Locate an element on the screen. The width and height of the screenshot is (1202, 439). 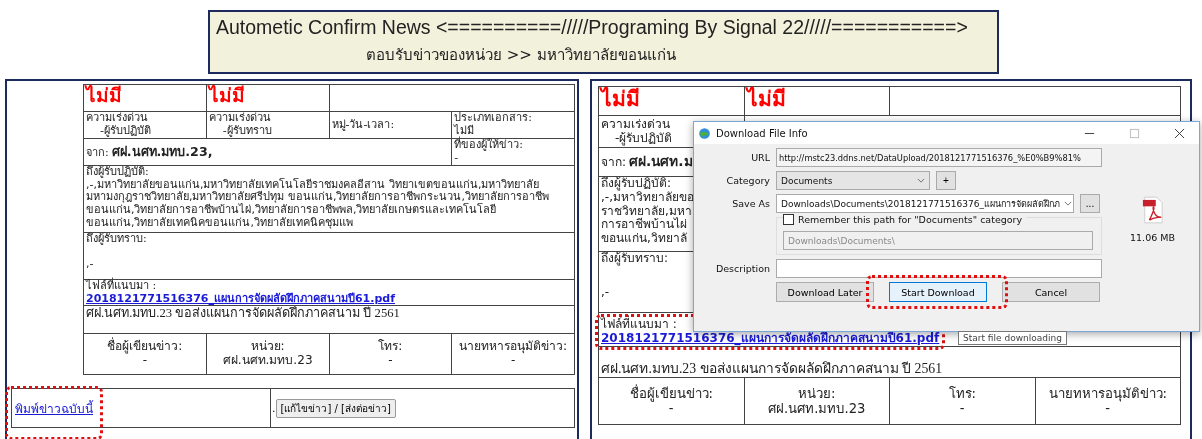
edit-forward-button: [แก้ไขข่าว] / [ส่งต่อข่าว] is located at coordinates (335, 408).